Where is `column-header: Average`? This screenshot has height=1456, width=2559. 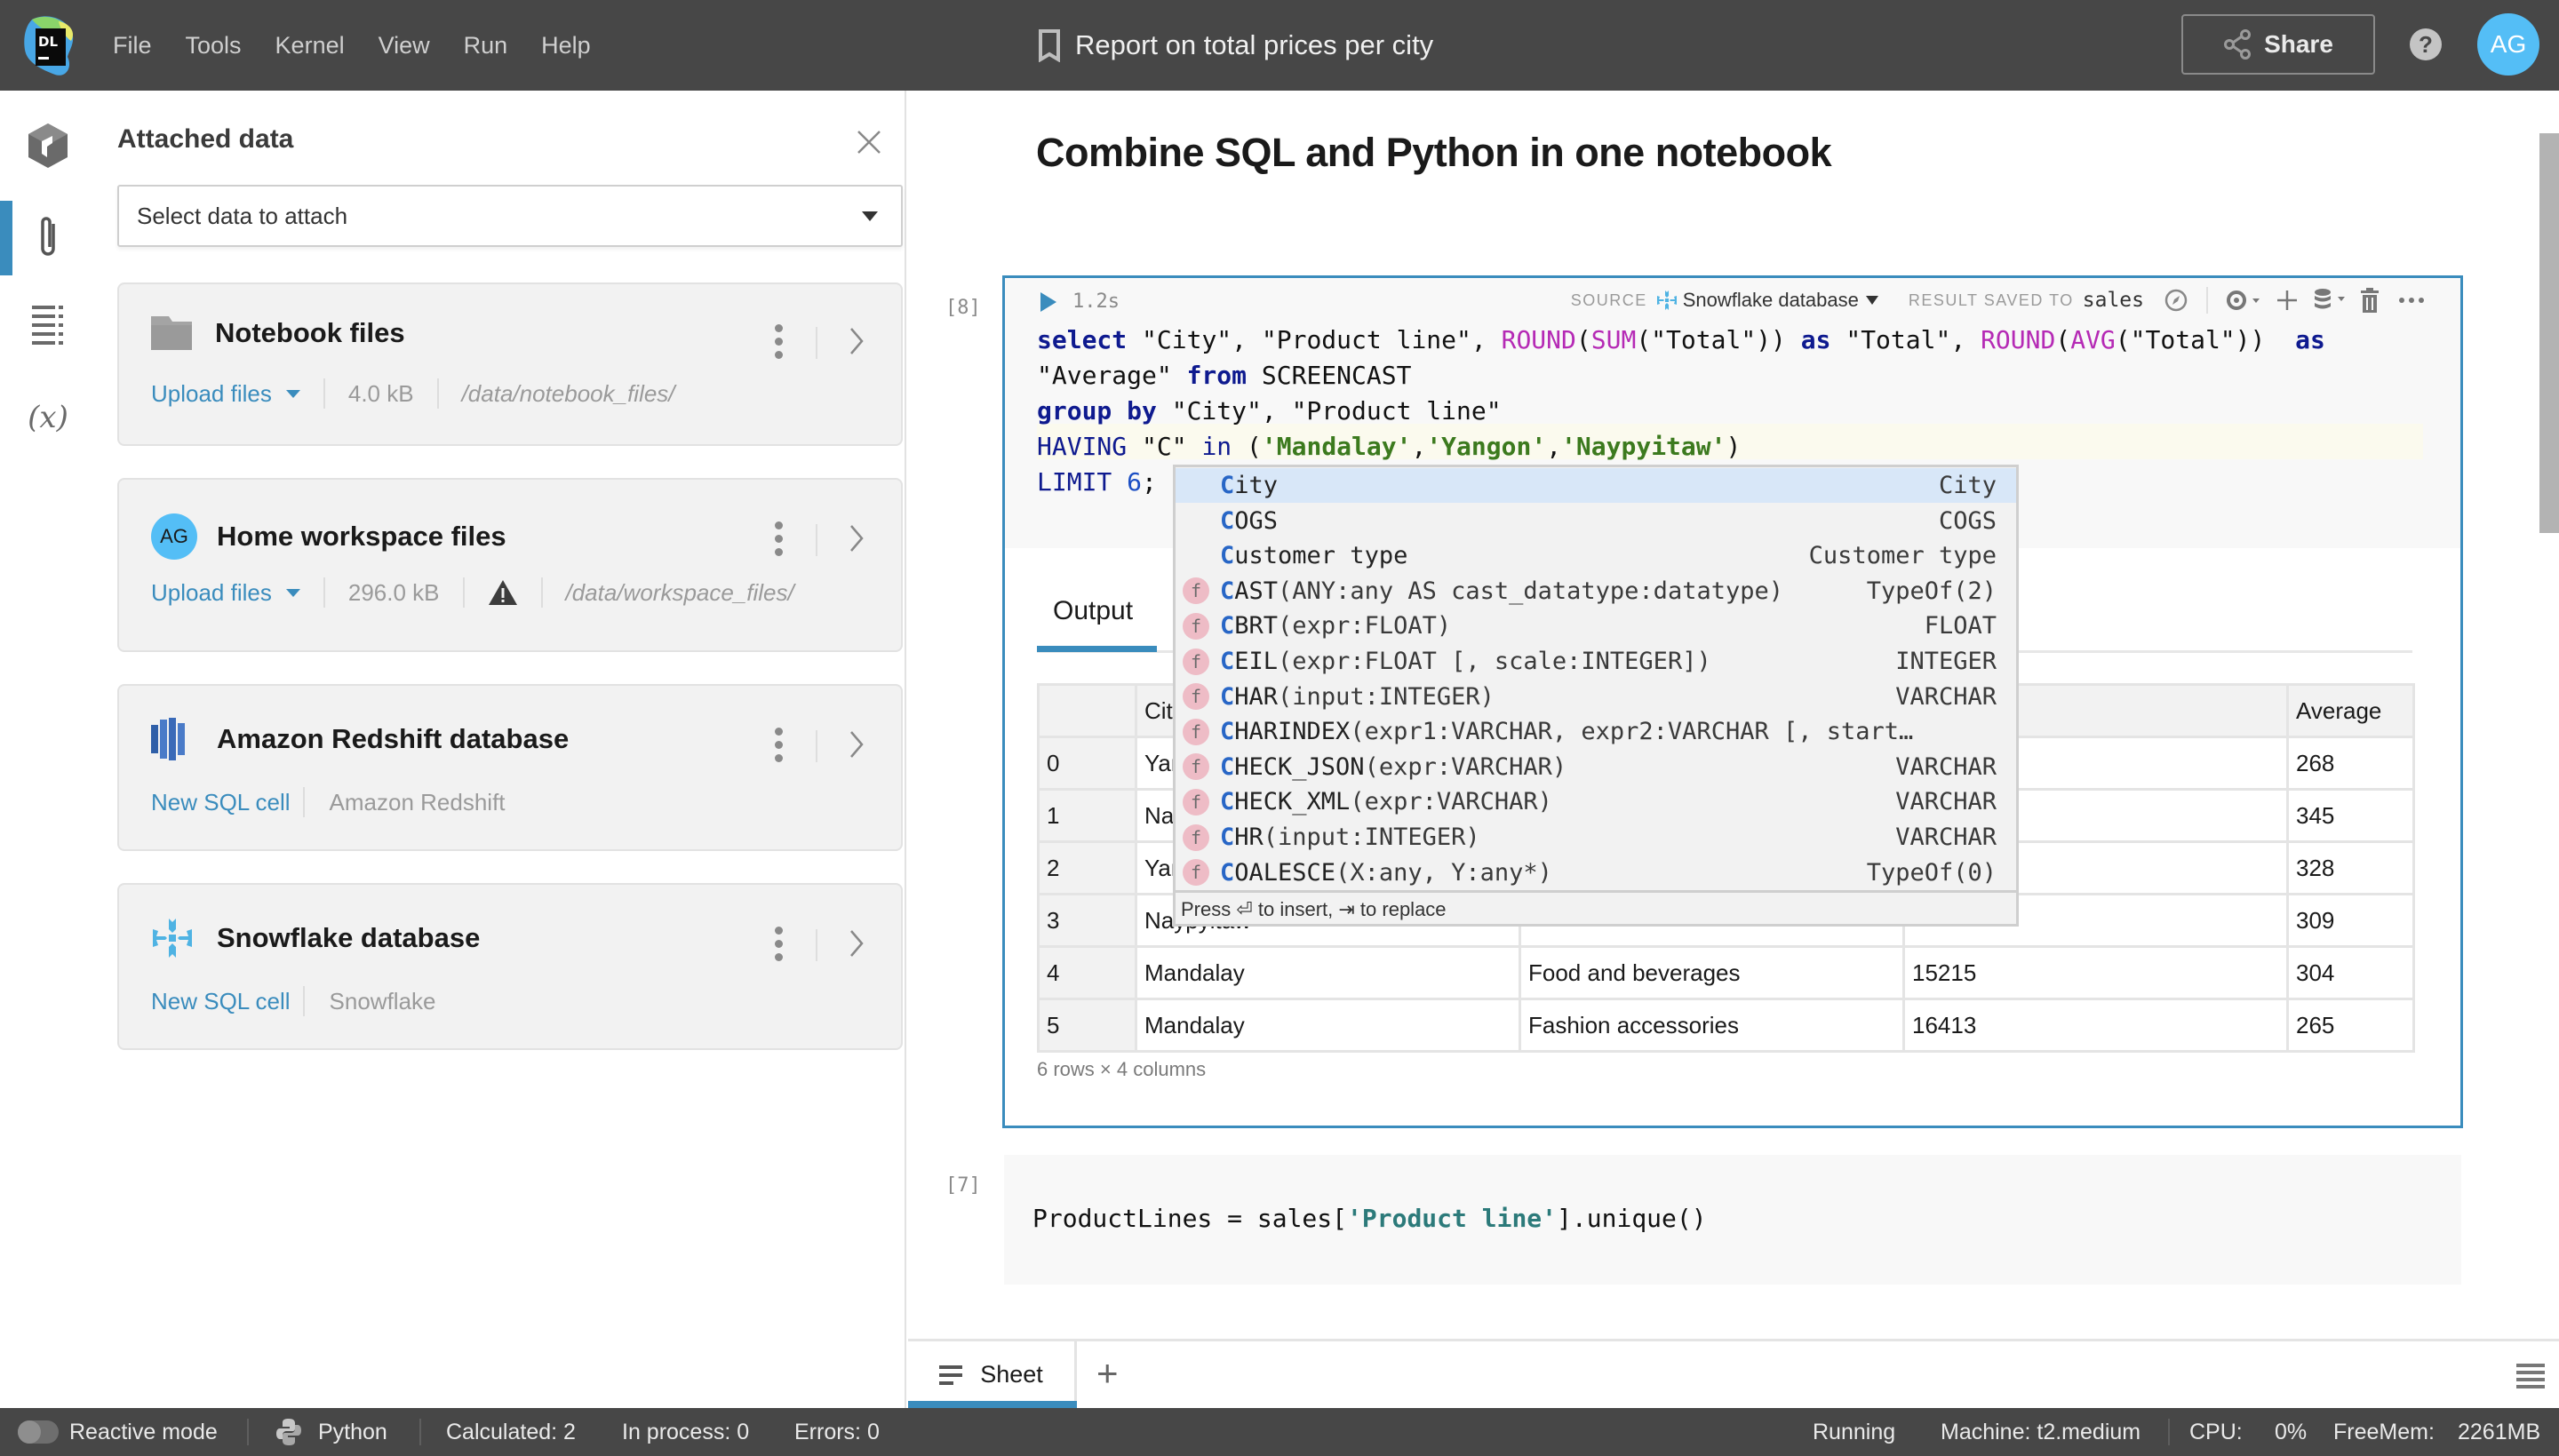
column-header: Average is located at coordinates (2350, 710).